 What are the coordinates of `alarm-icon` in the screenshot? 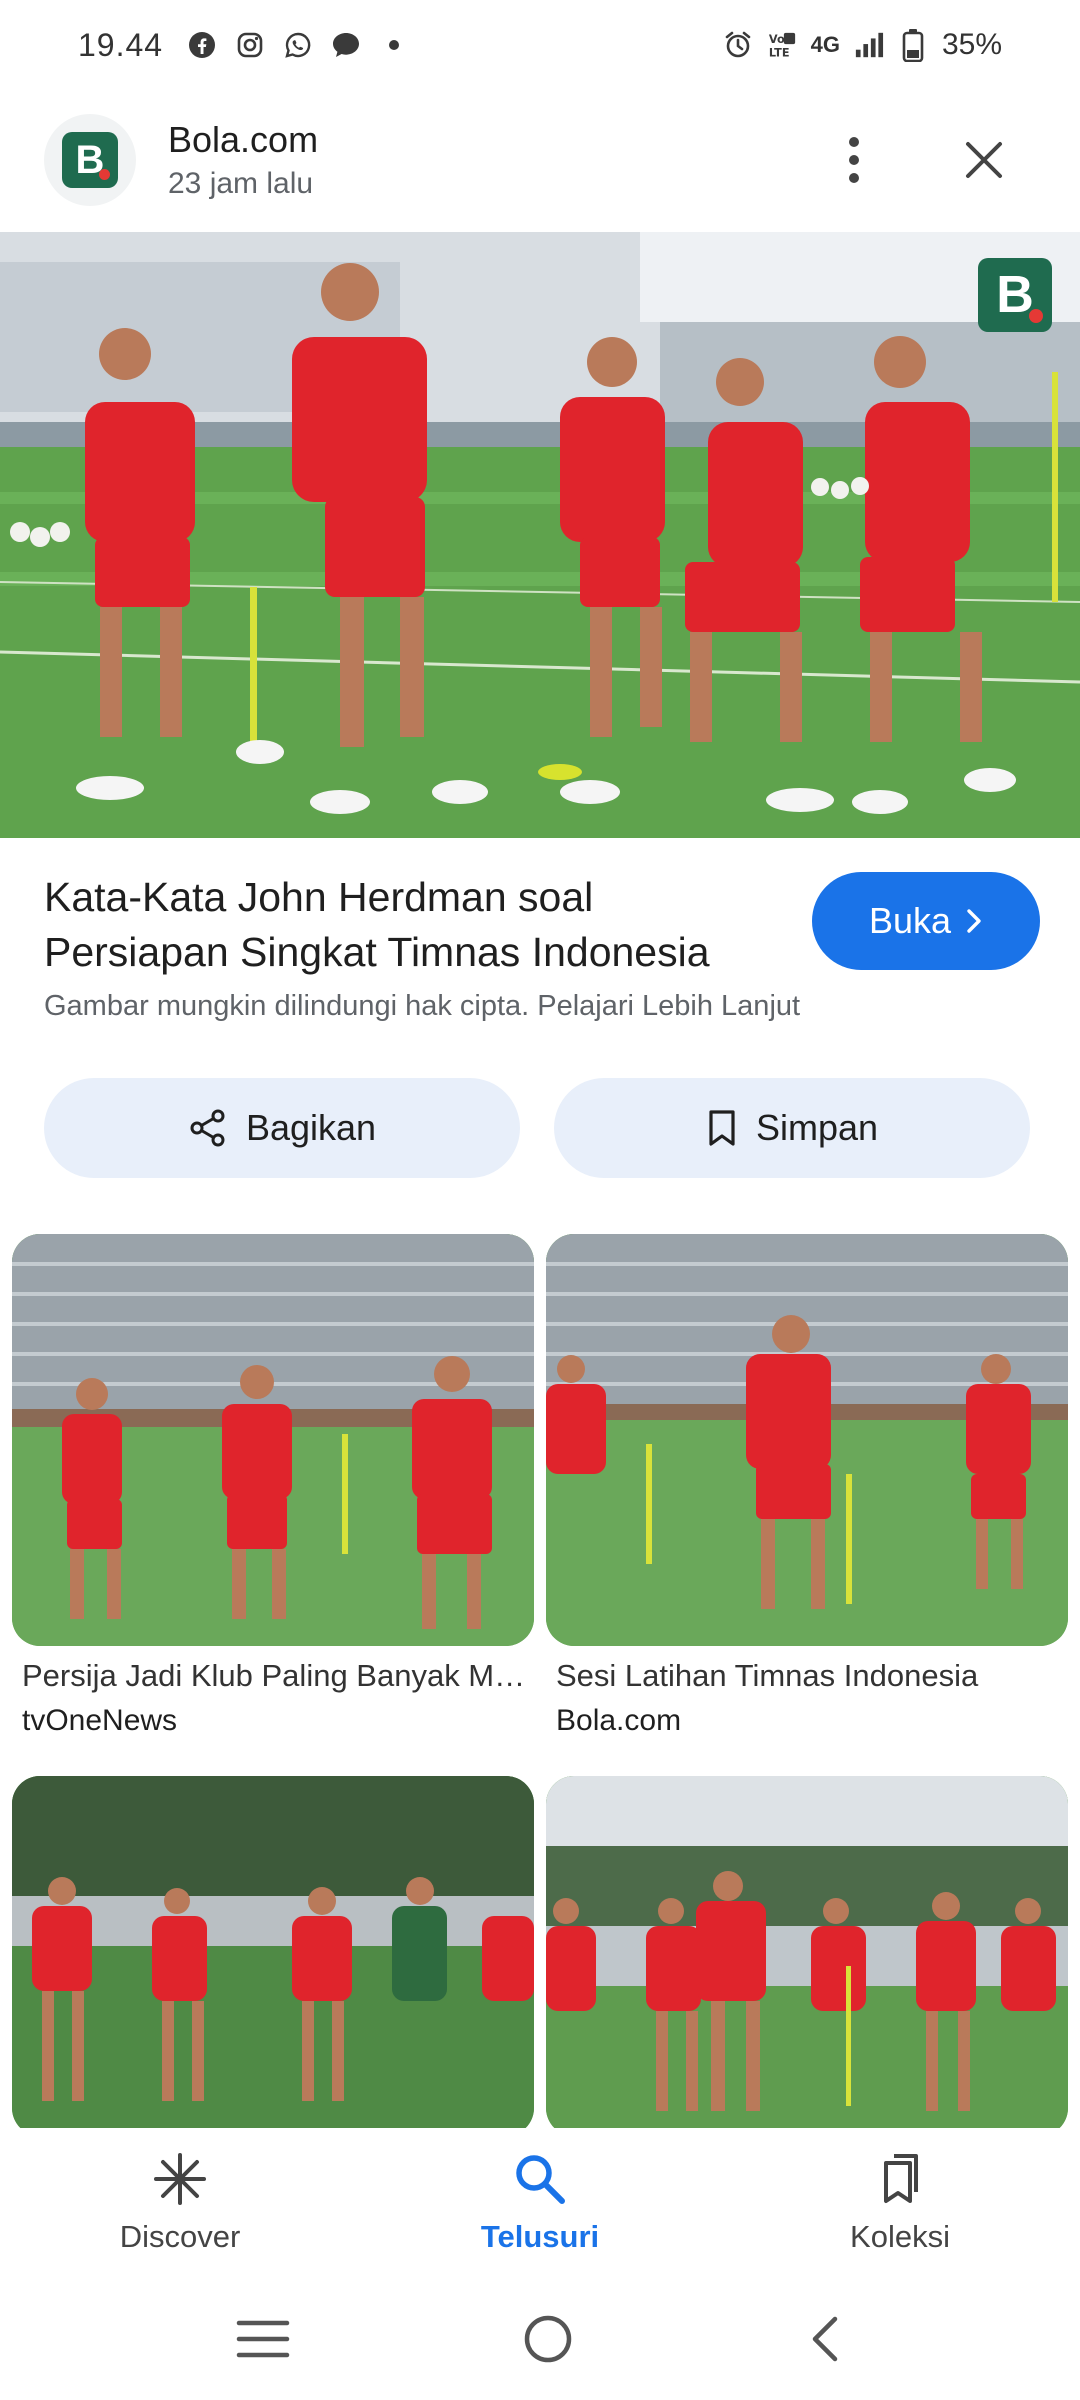 It's located at (738, 45).